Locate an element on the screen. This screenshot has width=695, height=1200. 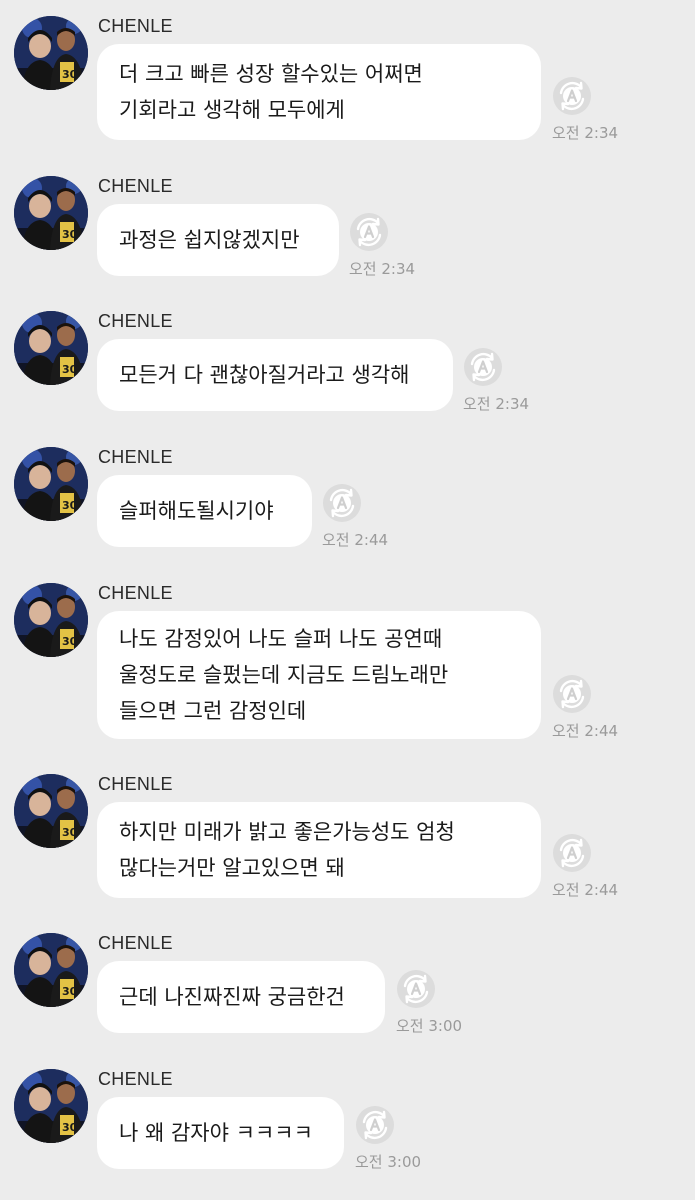
message-text: 슬퍼해도될시기야 is located at coordinates (196, 511).